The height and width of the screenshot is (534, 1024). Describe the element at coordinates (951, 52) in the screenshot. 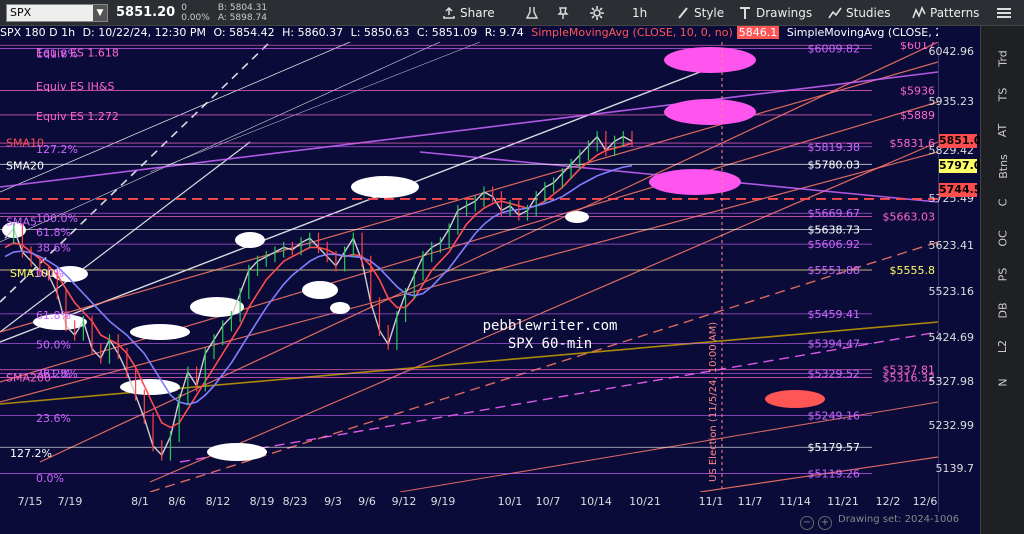

I see `y-tick-label: 6042.96` at that location.